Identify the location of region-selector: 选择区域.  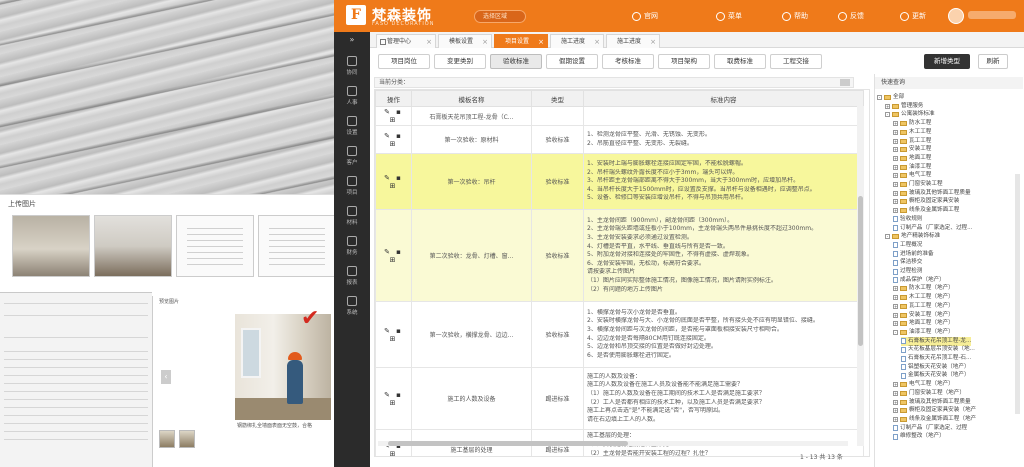
(500, 16).